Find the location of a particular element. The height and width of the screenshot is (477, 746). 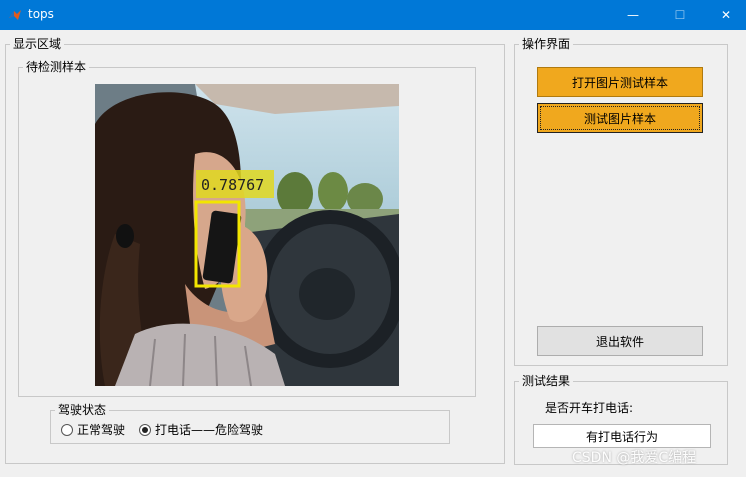

operations-title: 操作界面 is located at coordinates (546, 44).